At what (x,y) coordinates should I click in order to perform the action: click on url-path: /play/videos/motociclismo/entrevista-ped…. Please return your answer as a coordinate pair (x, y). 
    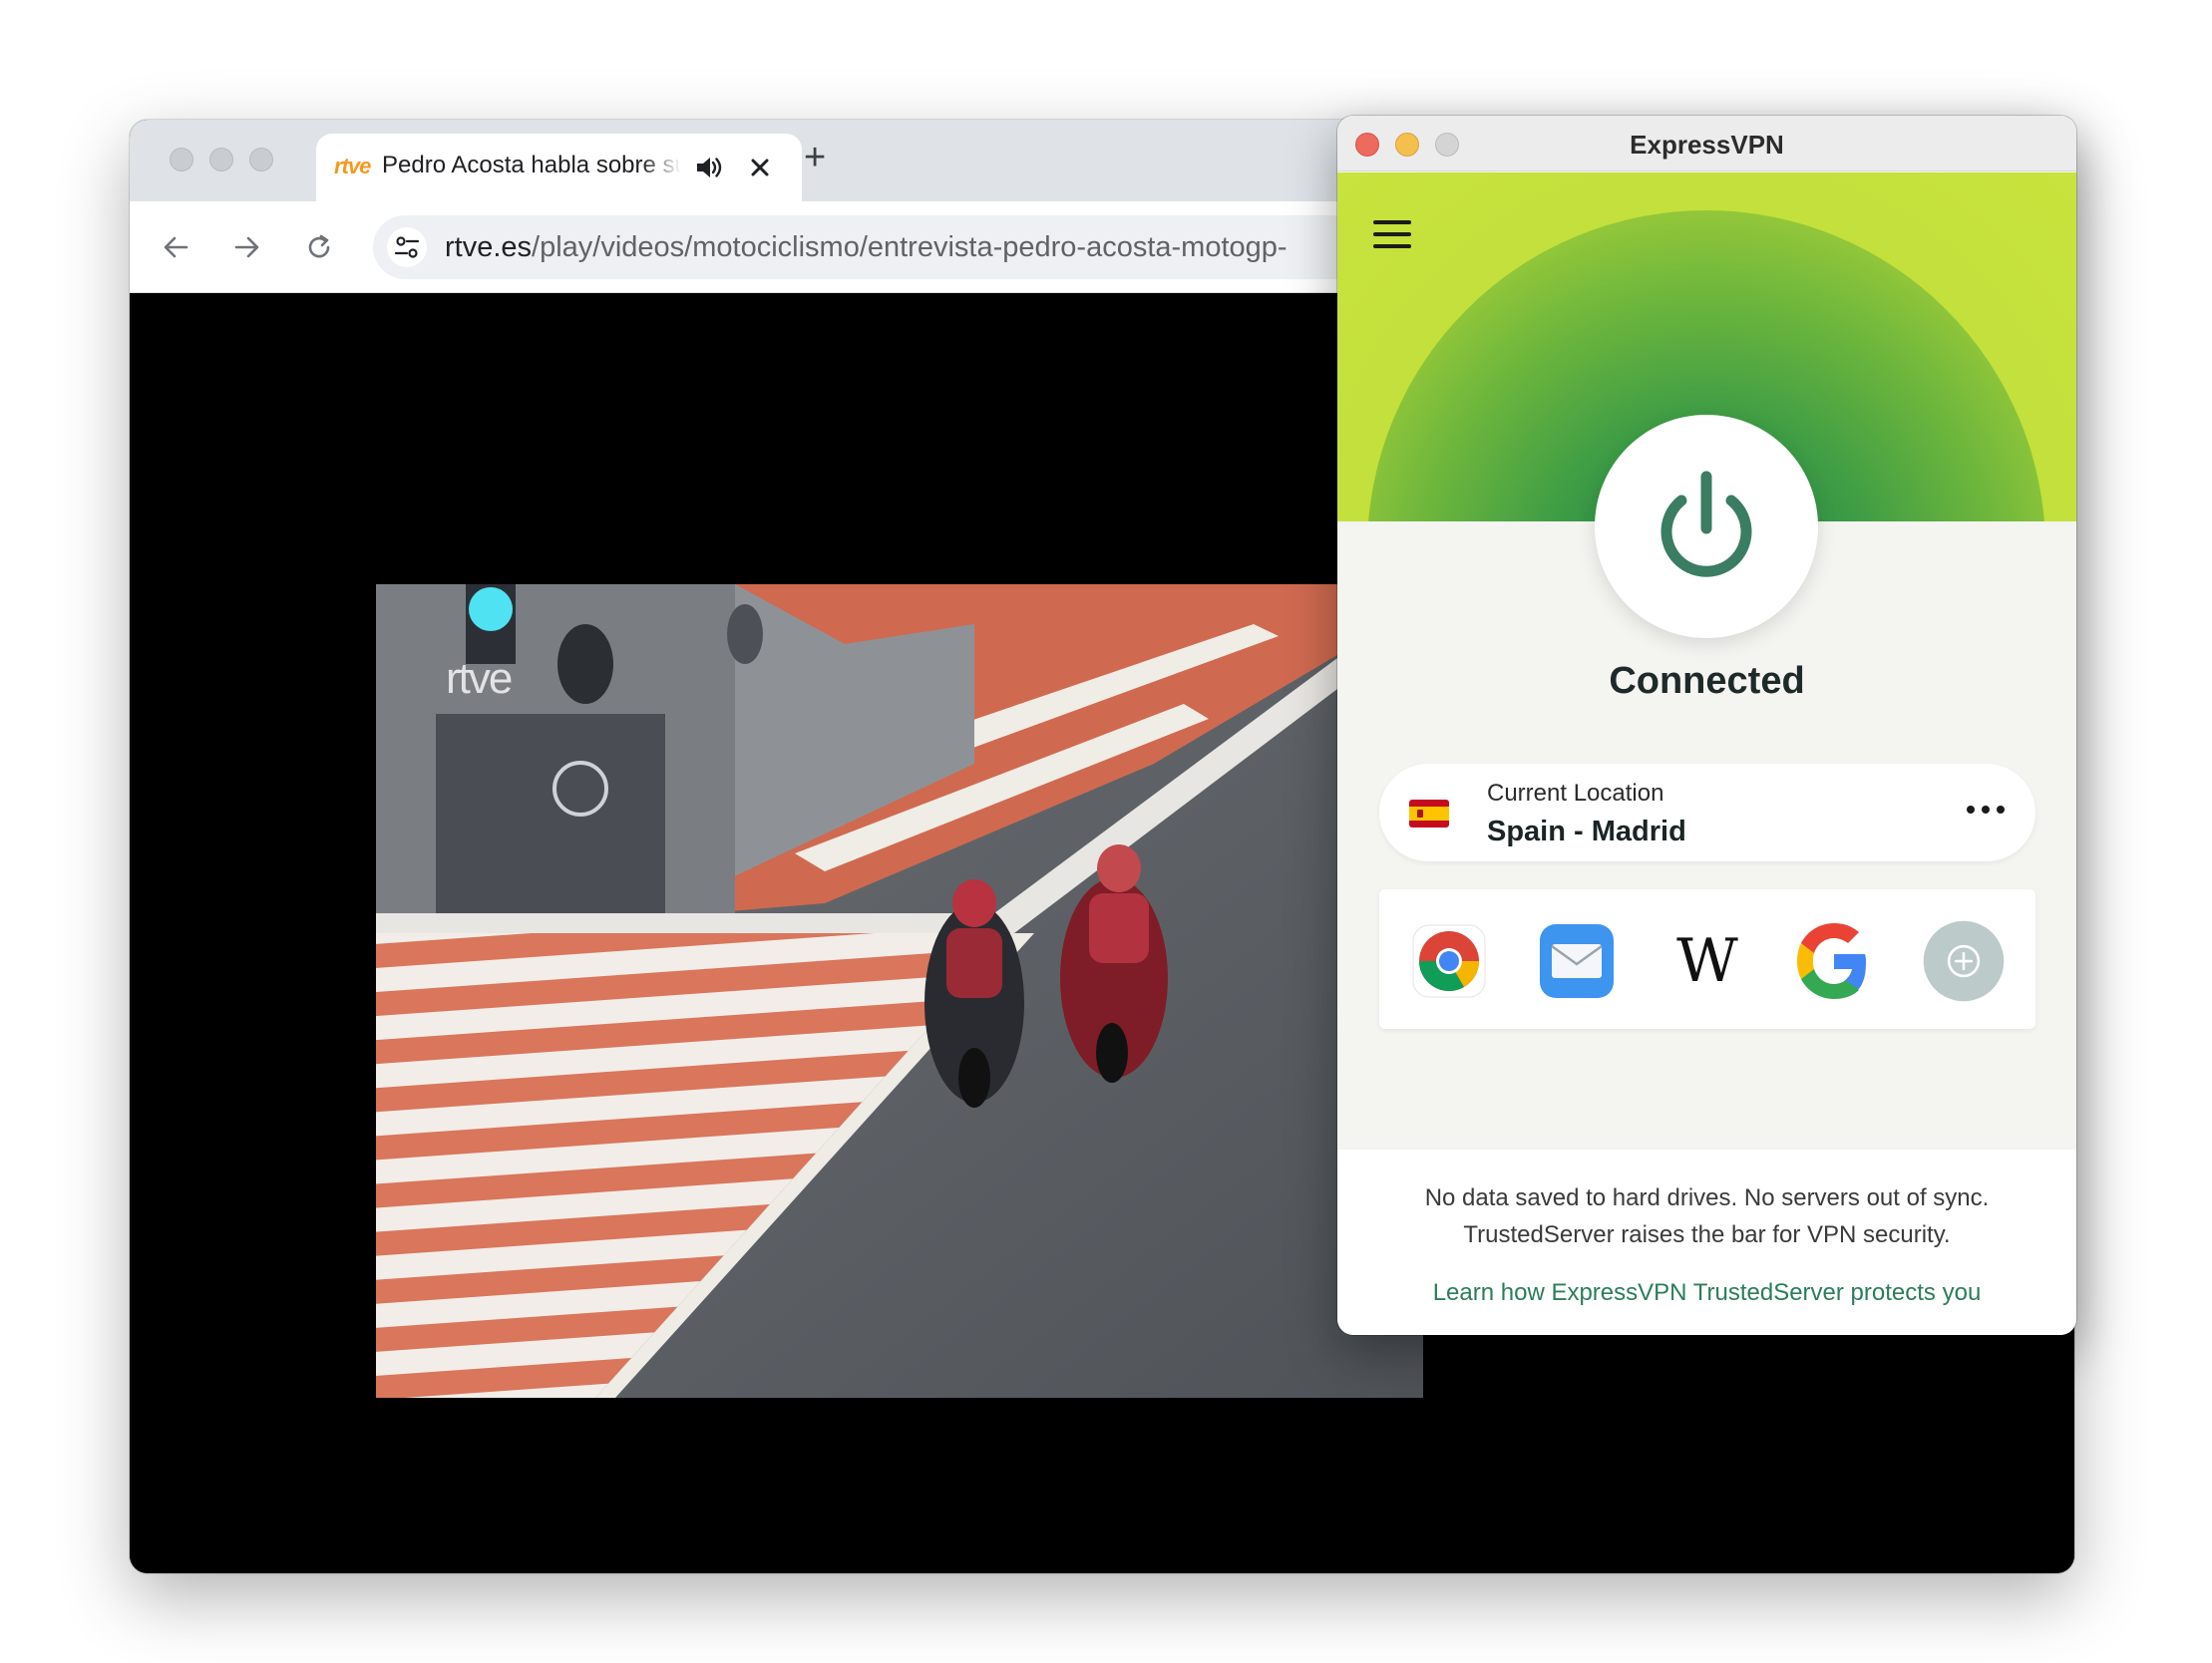
    Looking at the image, I should click on (910, 247).